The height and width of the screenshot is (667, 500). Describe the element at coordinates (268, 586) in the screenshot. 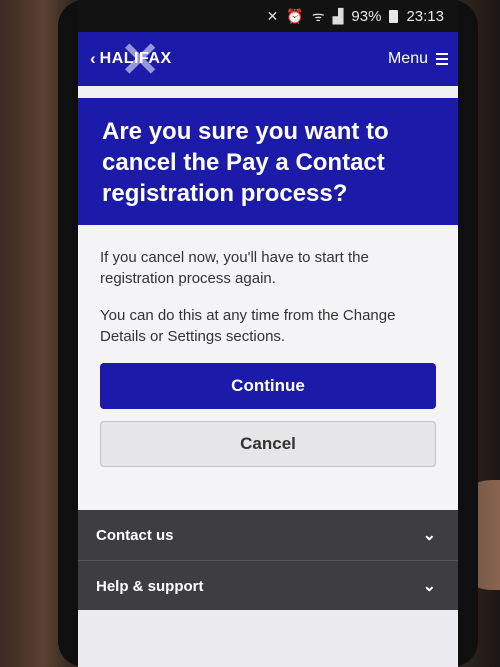

I see `footer-item-help-support: Help & support ⌄` at that location.